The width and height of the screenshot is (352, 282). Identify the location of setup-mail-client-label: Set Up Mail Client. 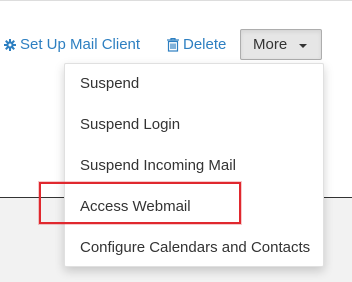
(80, 44).